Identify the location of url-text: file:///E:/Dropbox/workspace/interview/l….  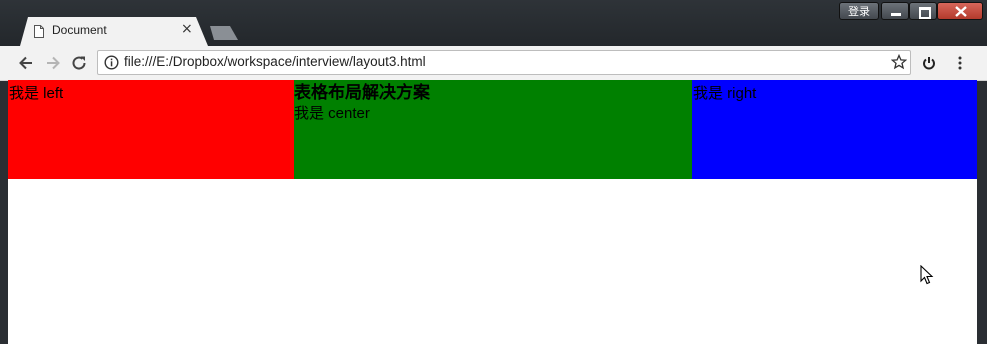
(275, 61).